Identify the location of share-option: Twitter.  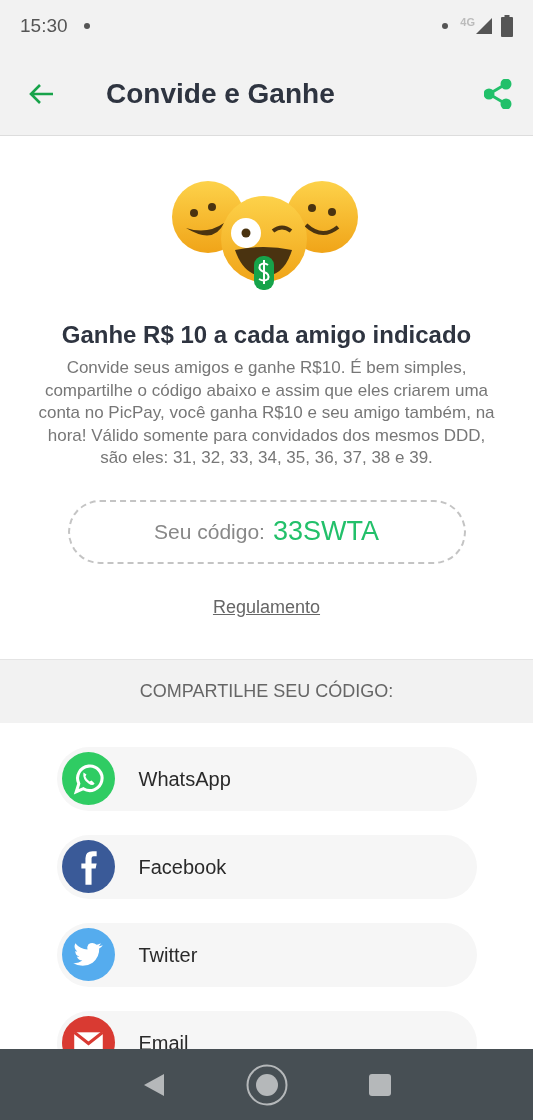
(266, 954).